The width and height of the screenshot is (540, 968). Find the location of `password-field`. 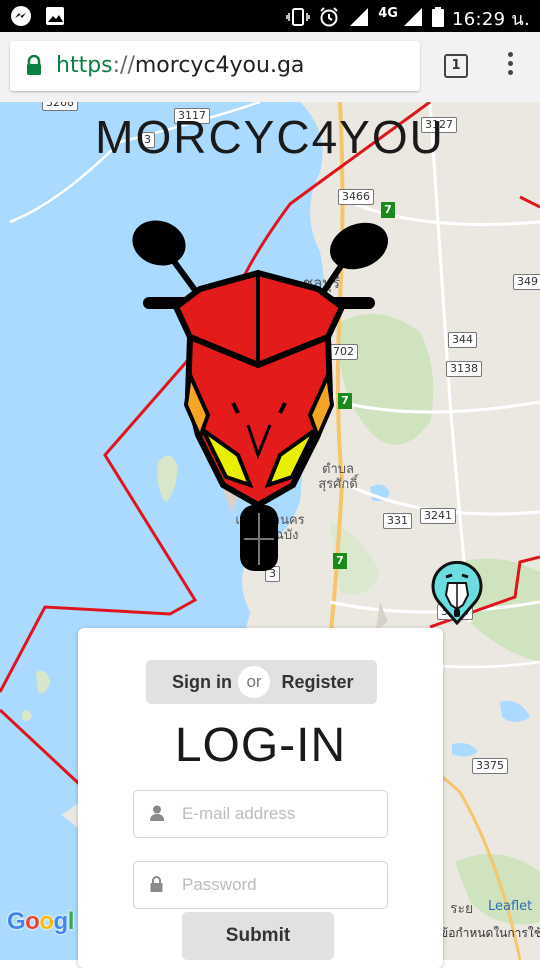

password-field is located at coordinates (260, 885).